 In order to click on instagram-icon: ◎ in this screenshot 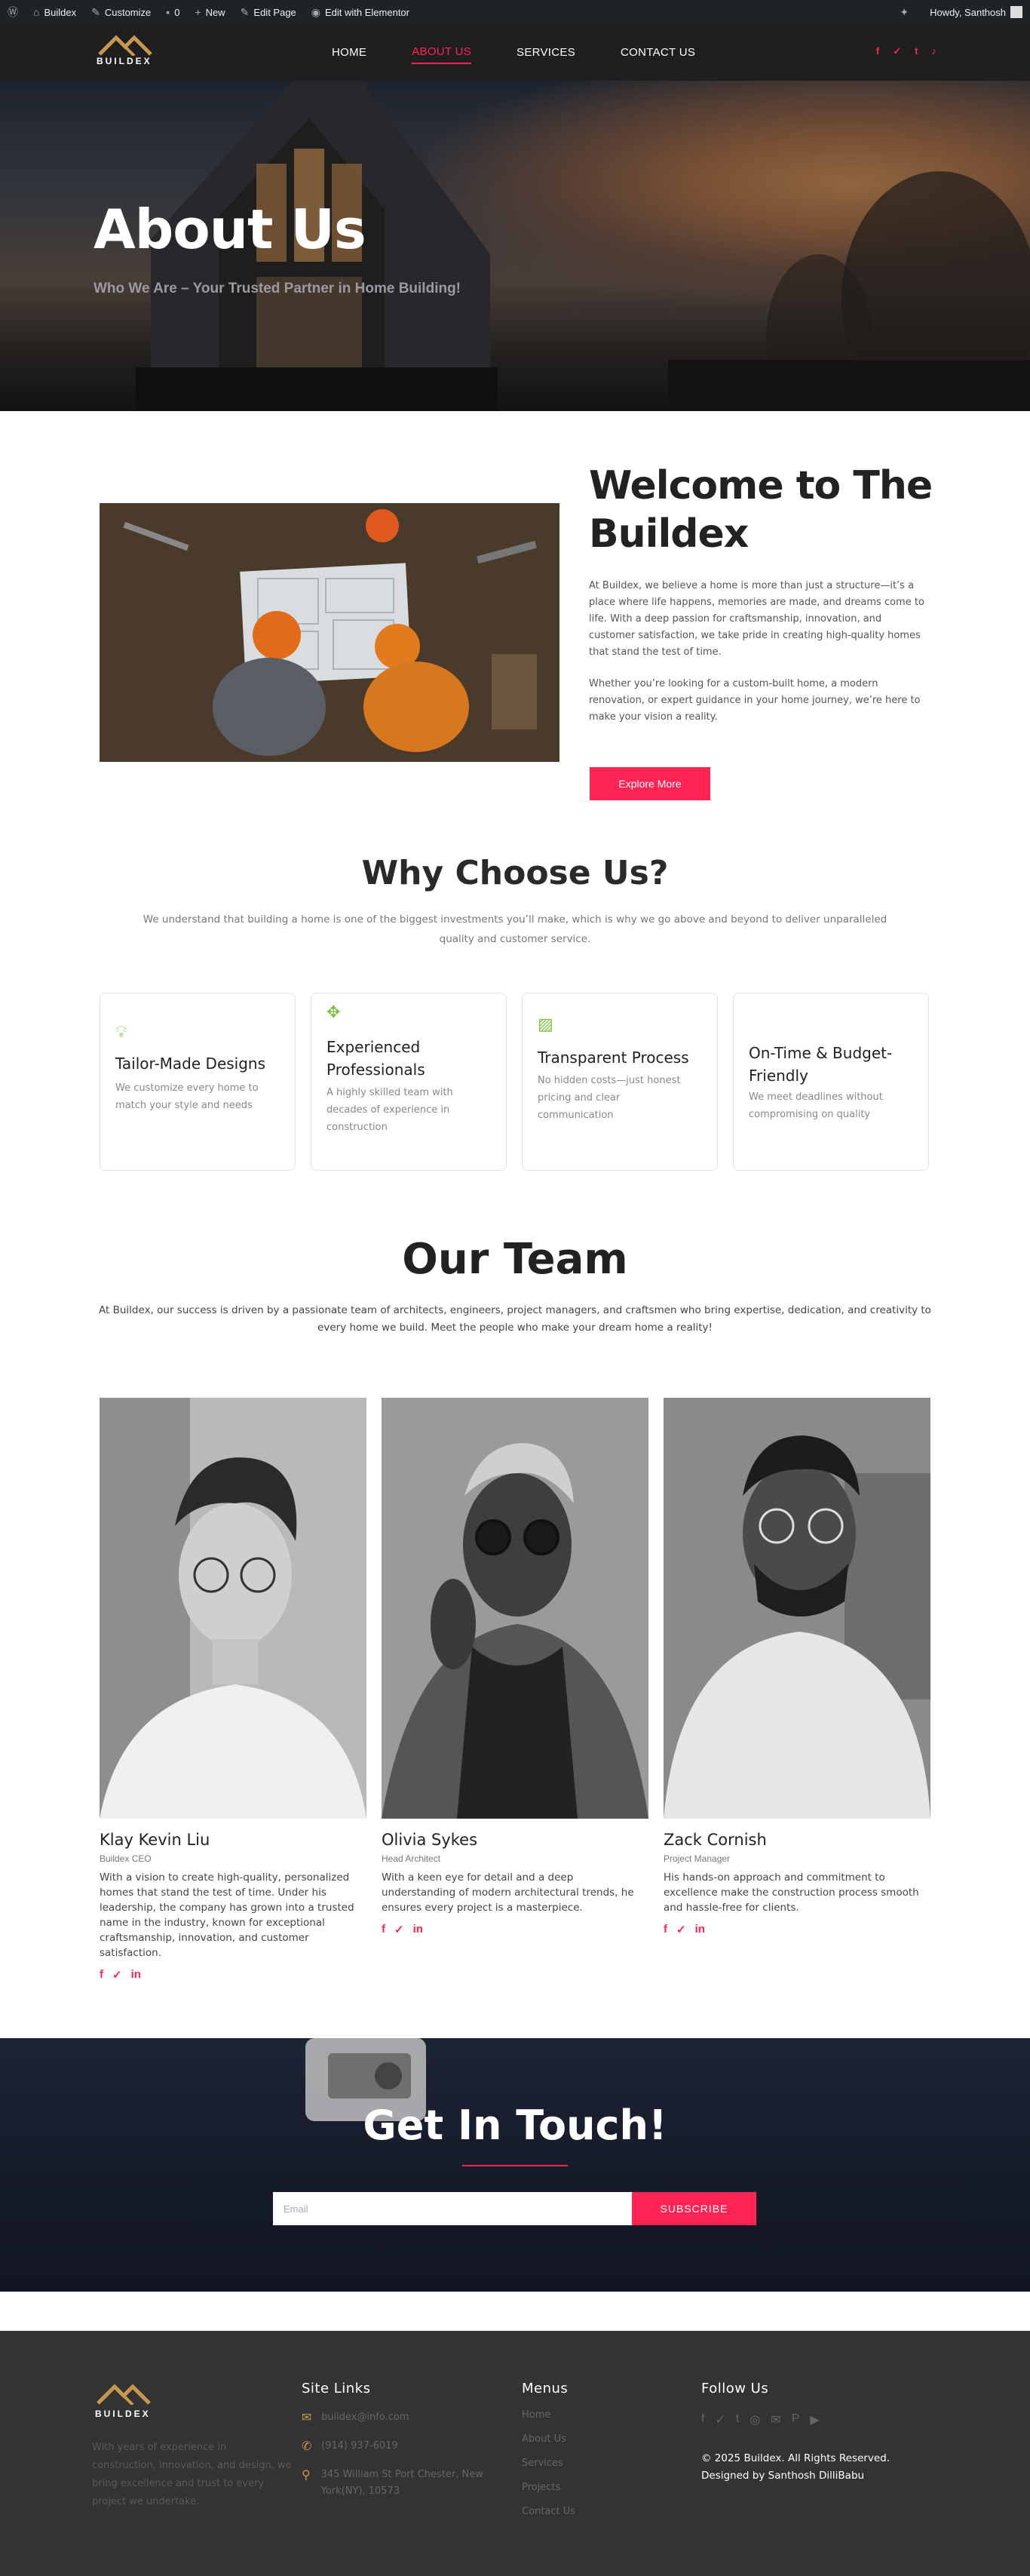, I will do `click(755, 2419)`.